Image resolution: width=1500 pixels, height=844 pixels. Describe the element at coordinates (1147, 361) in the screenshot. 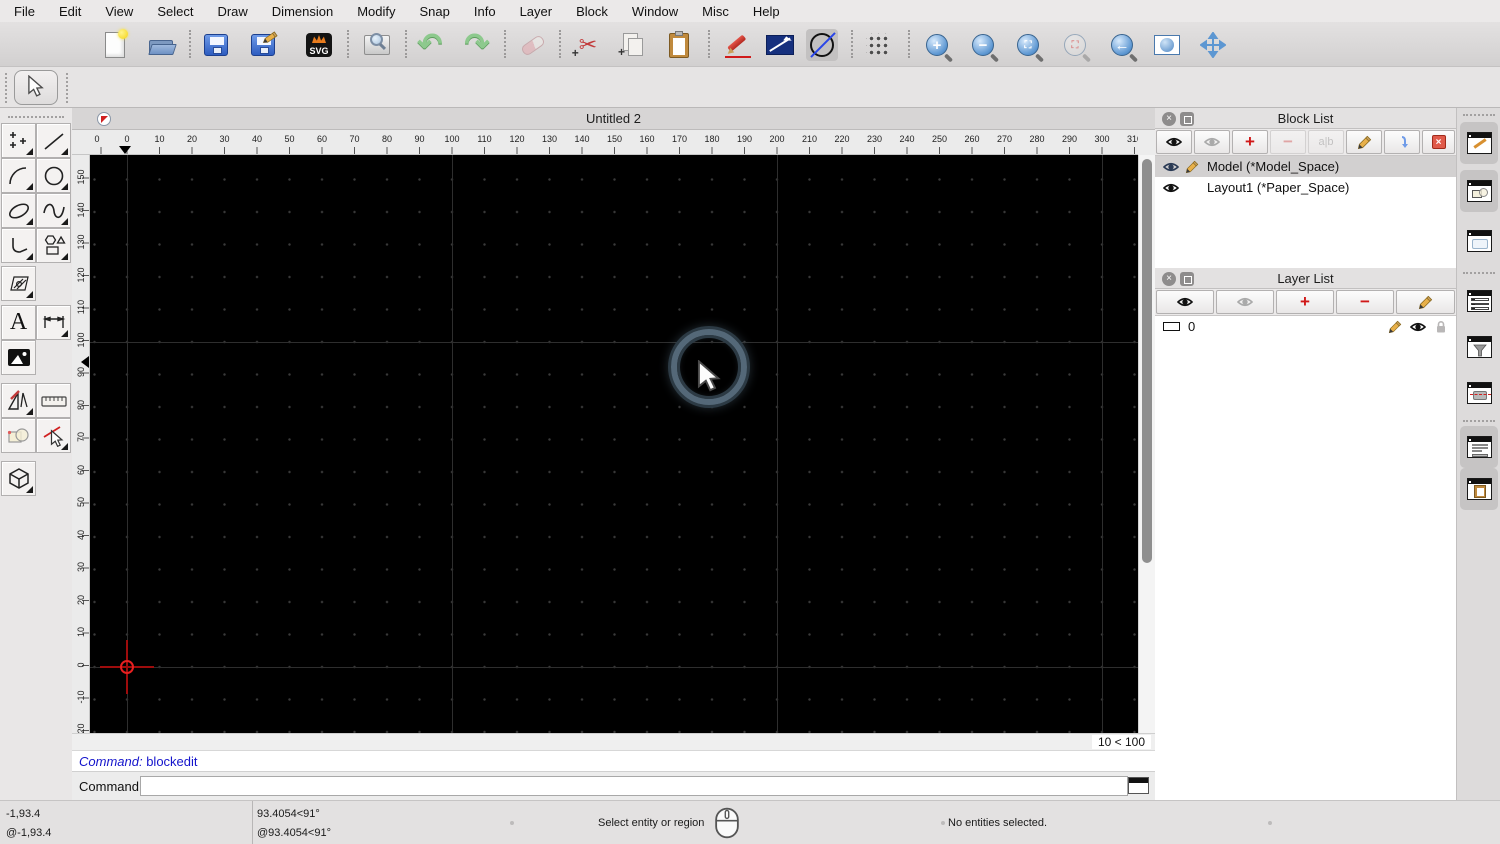

I see `vertical-scrollbar-thumb` at that location.